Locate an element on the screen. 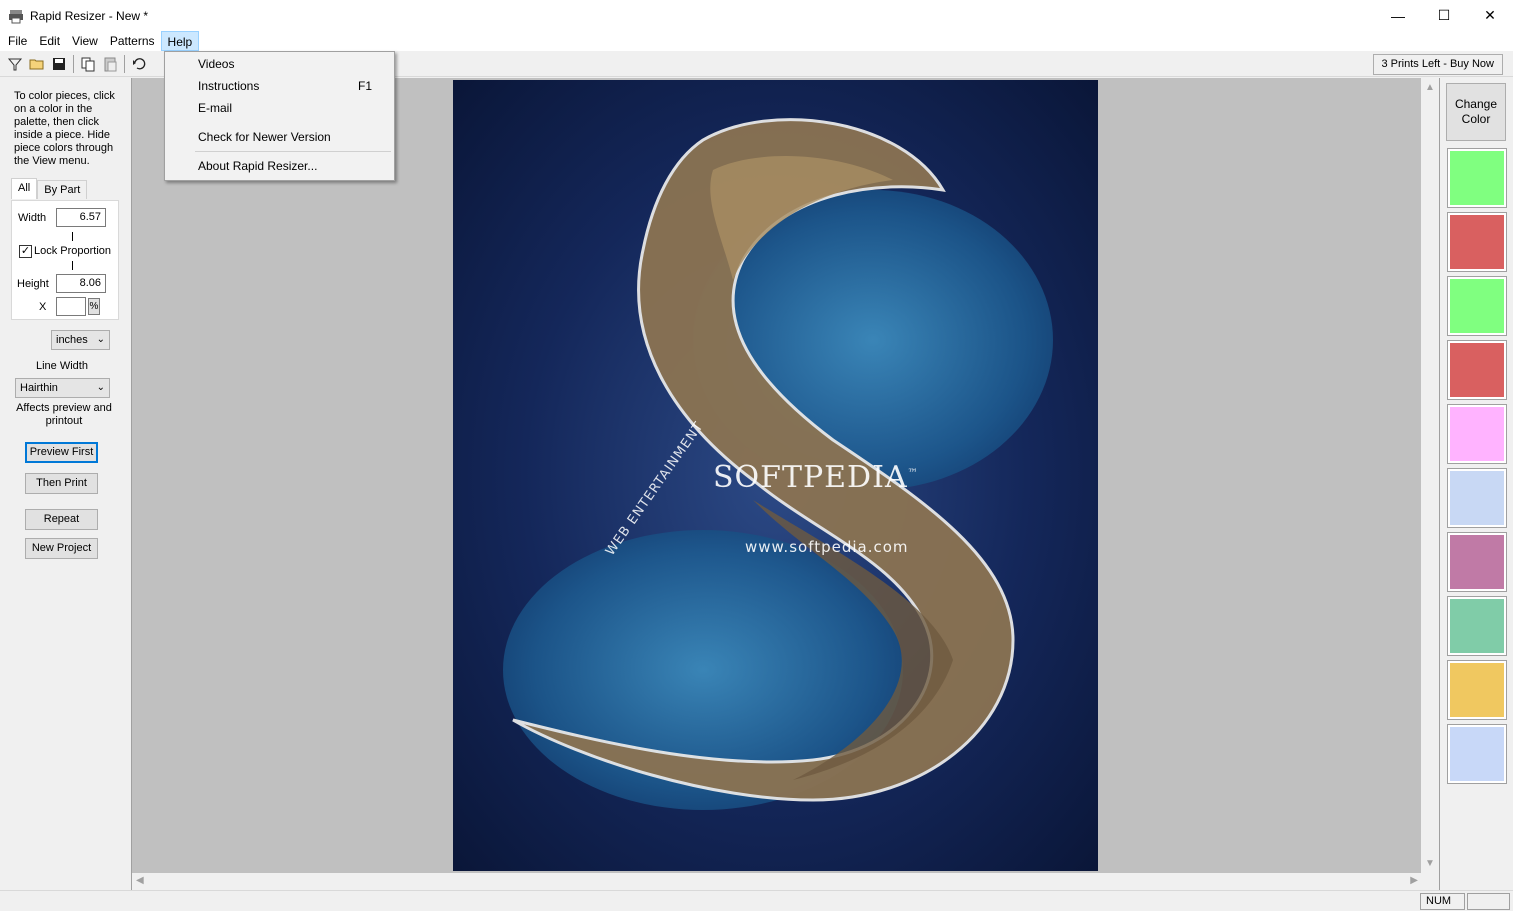 The width and height of the screenshot is (1513, 911). status-cell is located at coordinates (1488, 901).